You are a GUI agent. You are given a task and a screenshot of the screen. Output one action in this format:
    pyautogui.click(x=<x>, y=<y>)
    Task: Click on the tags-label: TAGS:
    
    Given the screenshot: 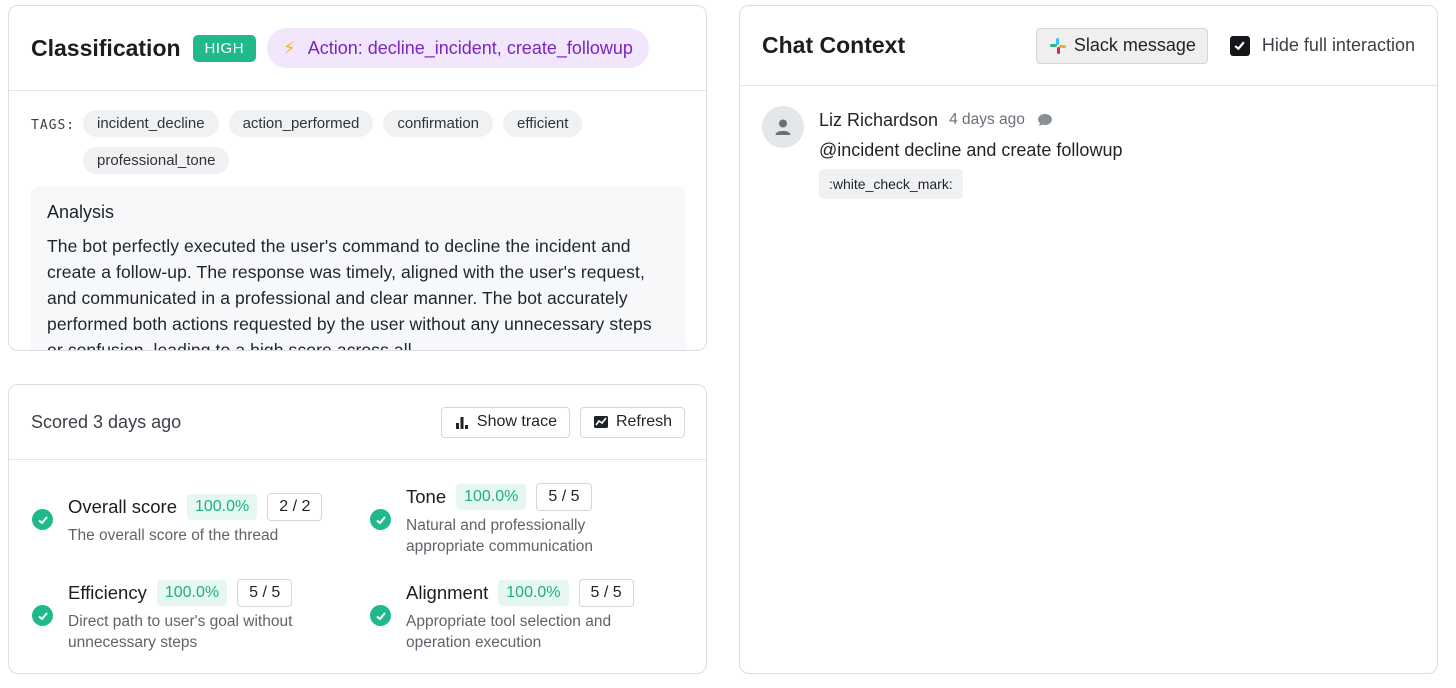 What is the action you would take?
    pyautogui.click(x=53, y=125)
    